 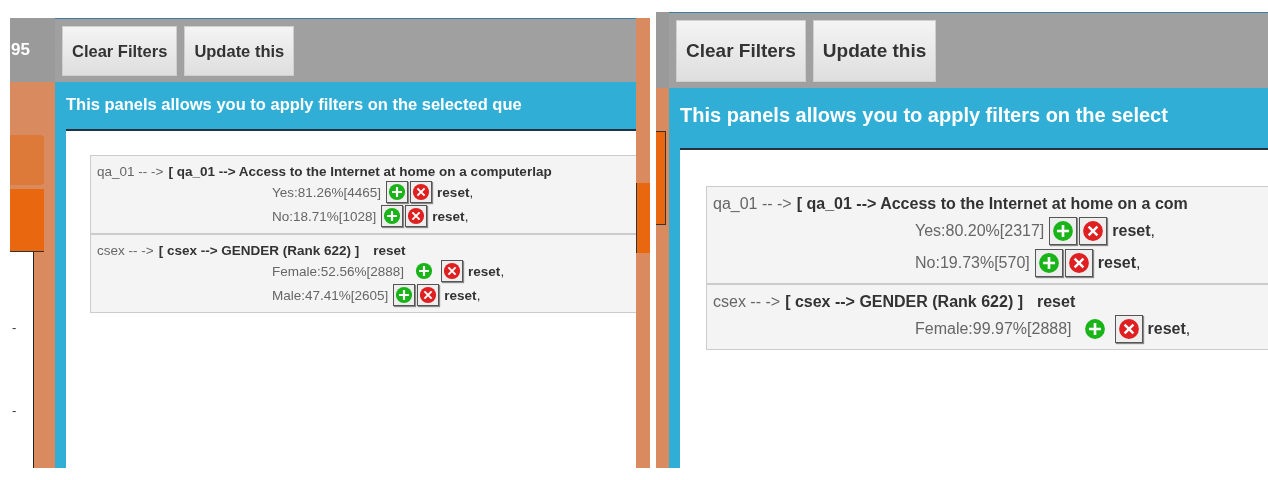 I want to click on question-title: [ qa_01 --> Access to the Internet at home on a com, so click(x=992, y=204).